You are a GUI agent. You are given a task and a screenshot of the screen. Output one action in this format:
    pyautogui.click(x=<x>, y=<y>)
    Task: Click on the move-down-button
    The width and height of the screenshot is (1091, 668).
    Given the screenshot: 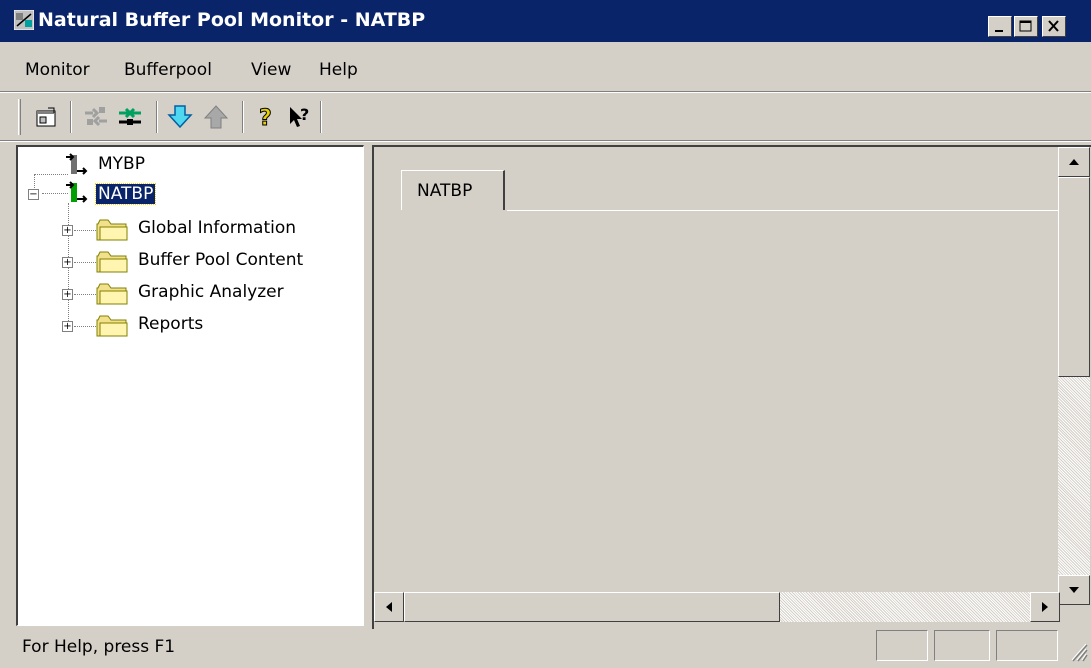 What is the action you would take?
    pyautogui.click(x=180, y=117)
    